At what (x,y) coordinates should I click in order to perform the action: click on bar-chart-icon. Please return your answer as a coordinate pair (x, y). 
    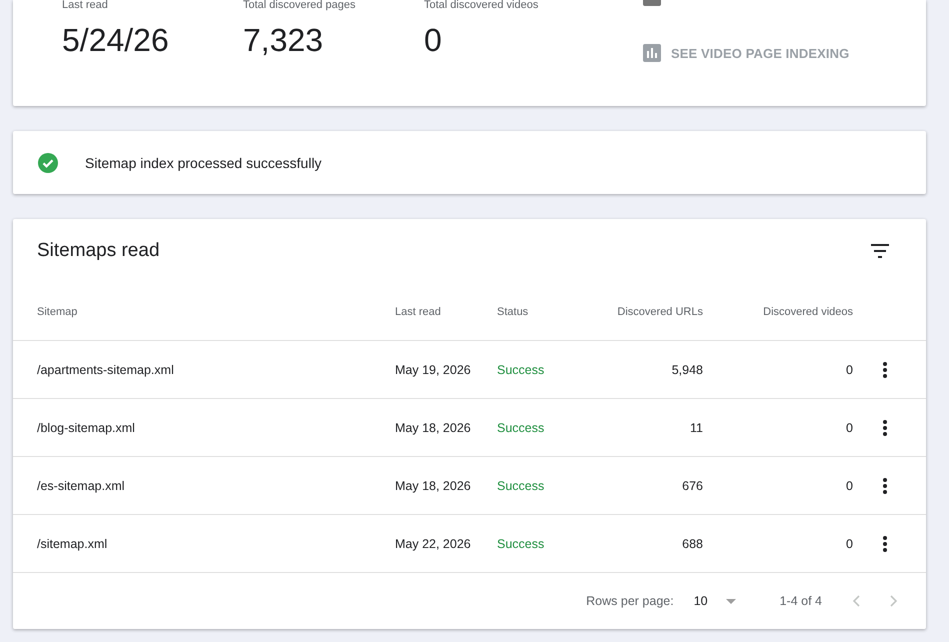
    Looking at the image, I should click on (652, 53).